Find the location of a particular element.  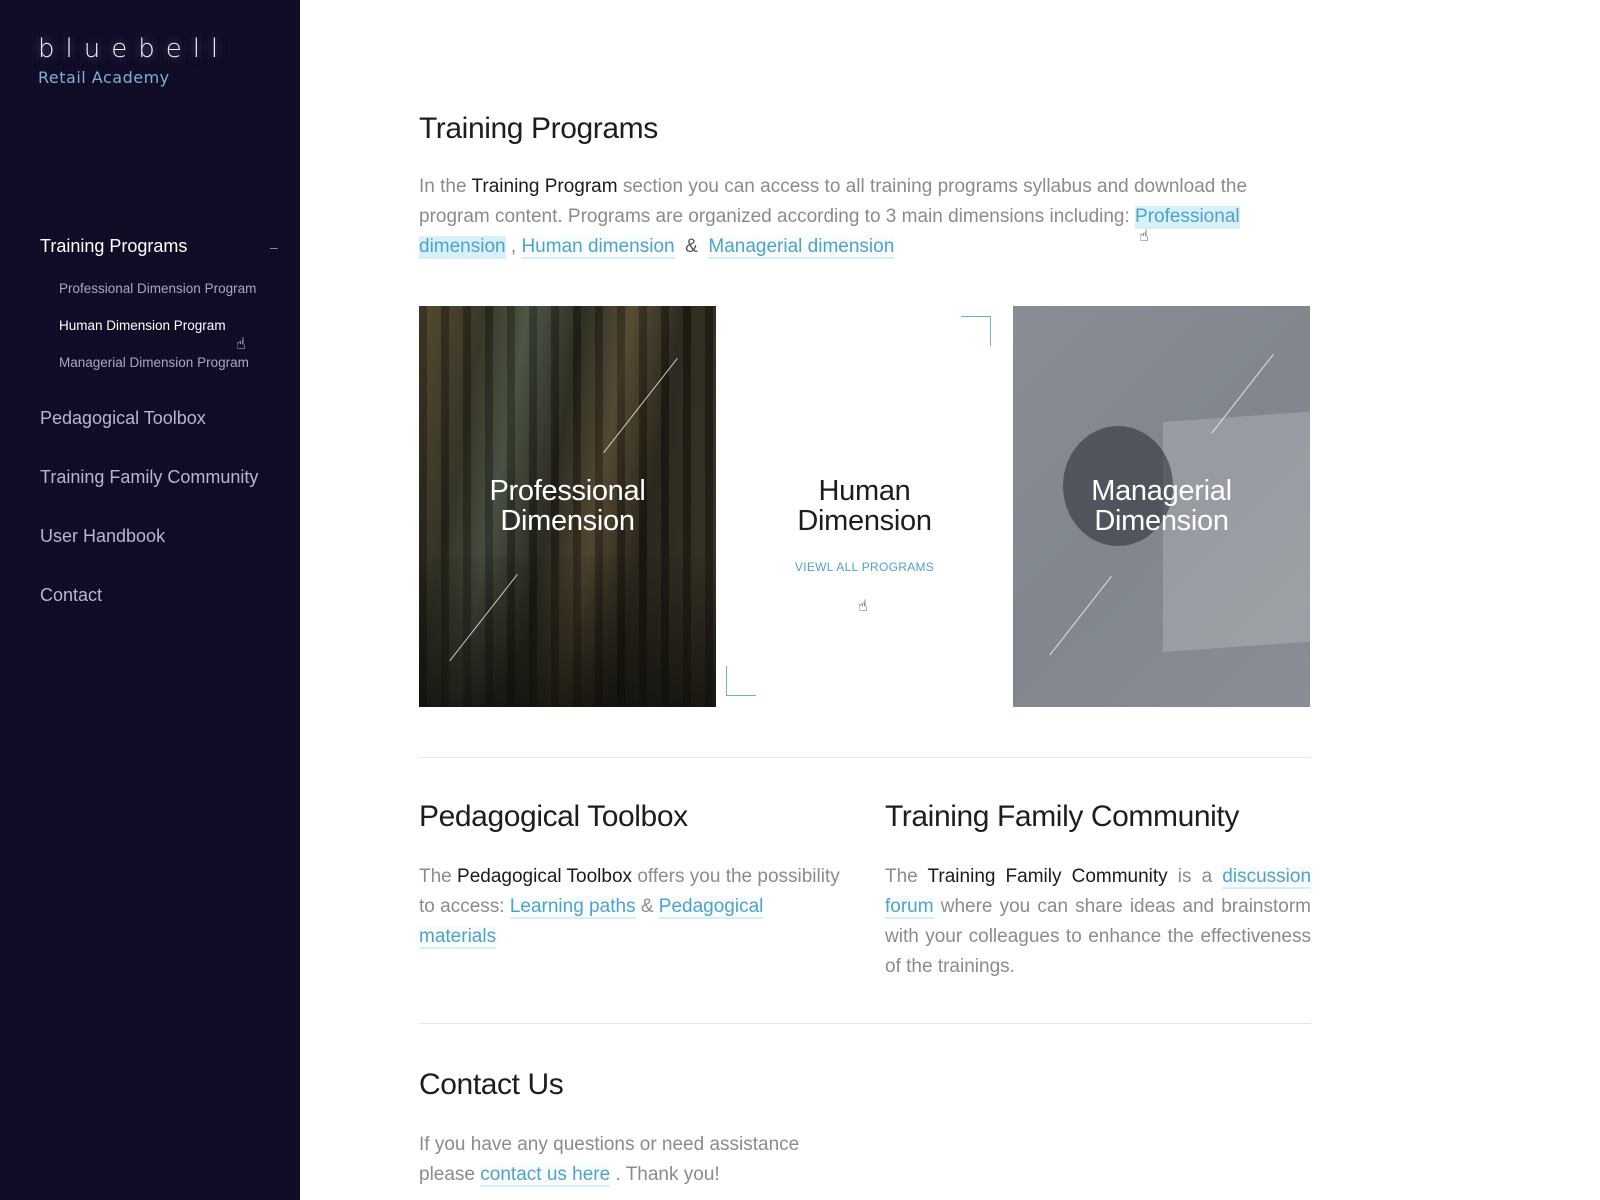

sidebar-item-training-family-community: Training Family Community is located at coordinates (160, 477).